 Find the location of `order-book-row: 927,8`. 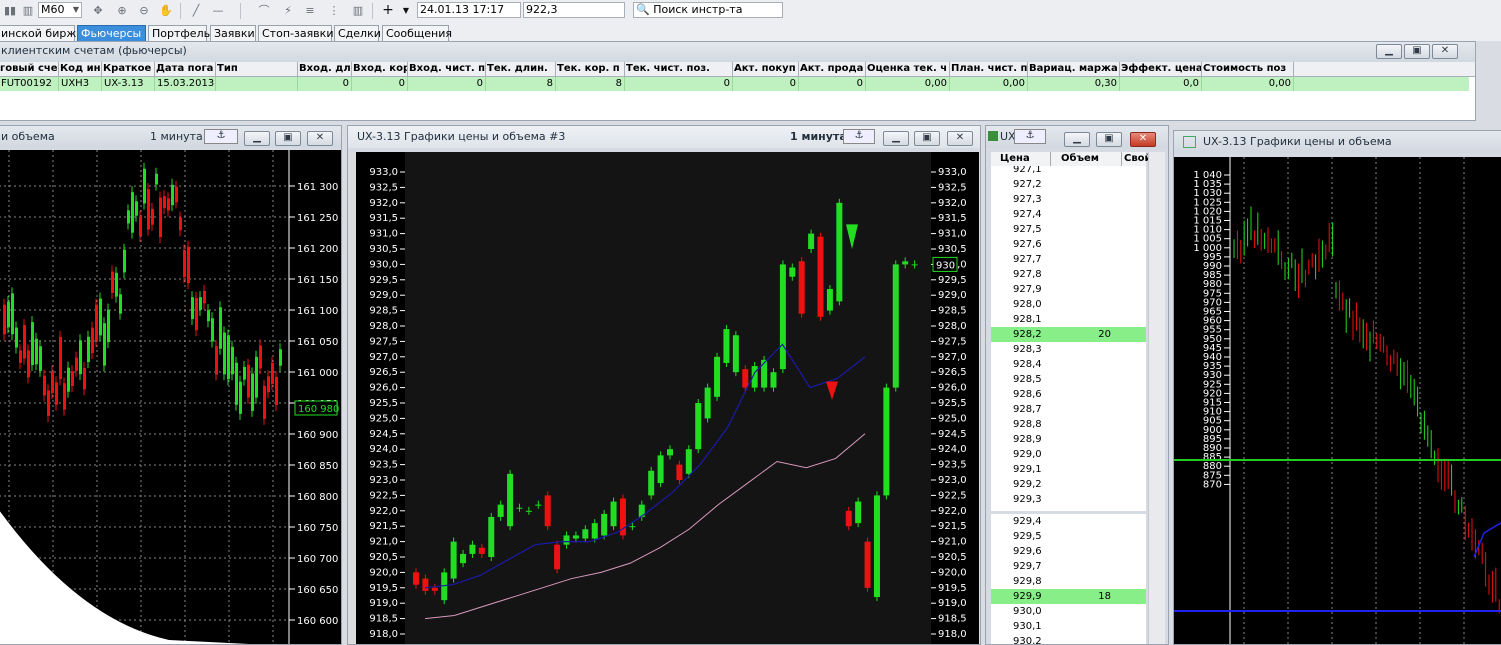

order-book-row: 927,8 is located at coordinates (1068, 274).